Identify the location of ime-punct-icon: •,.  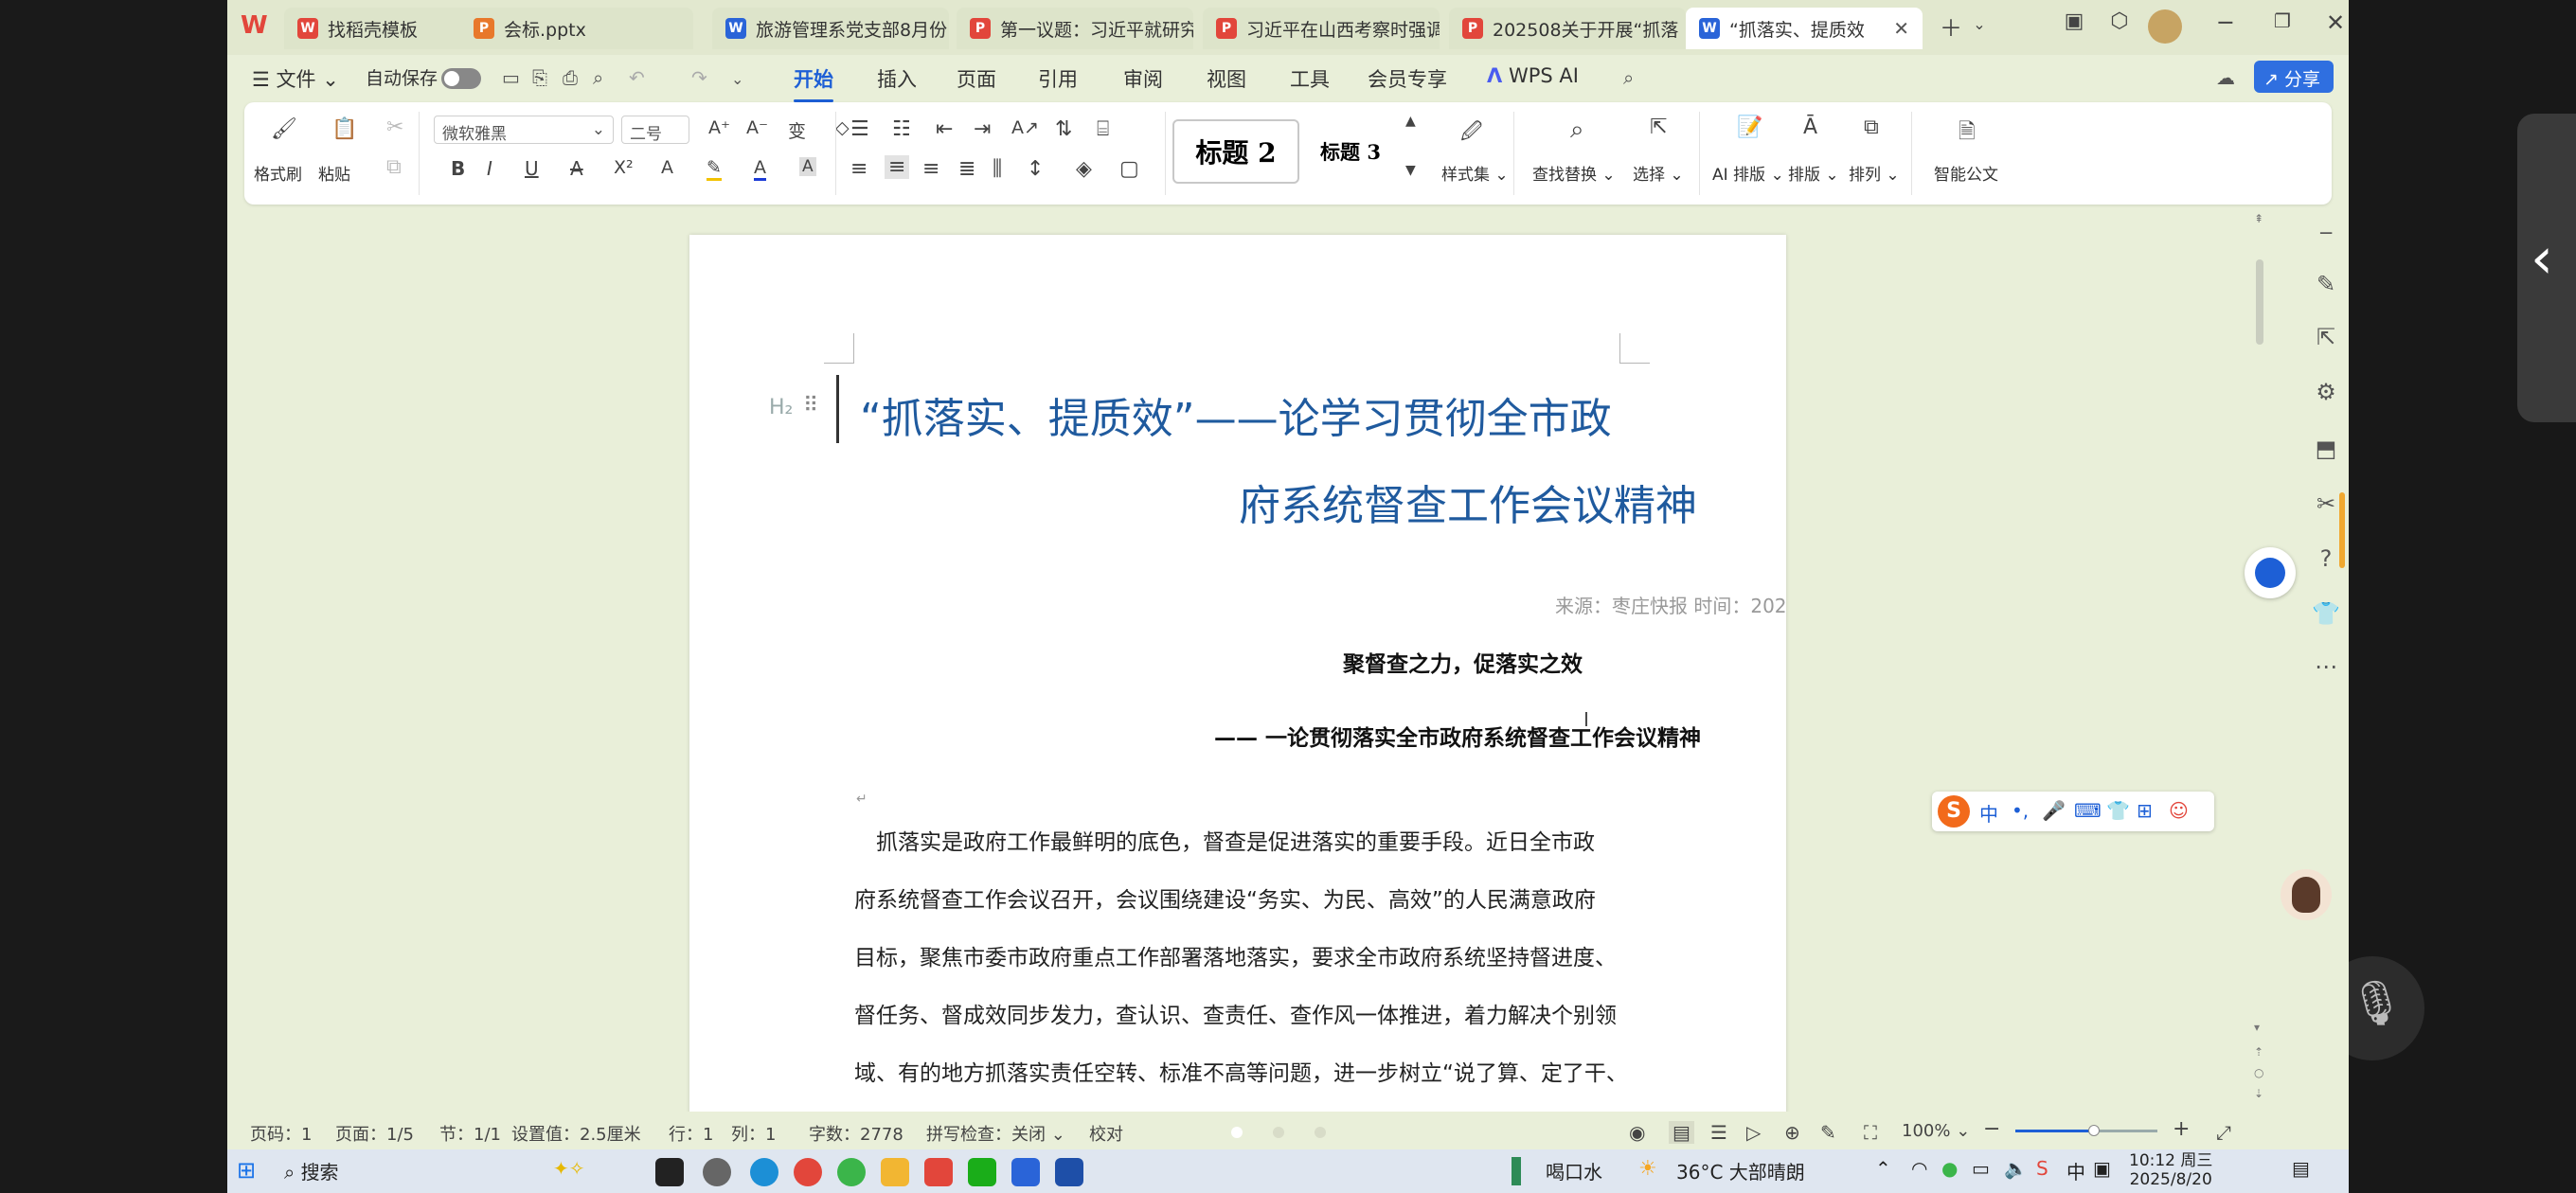
(2020, 810).